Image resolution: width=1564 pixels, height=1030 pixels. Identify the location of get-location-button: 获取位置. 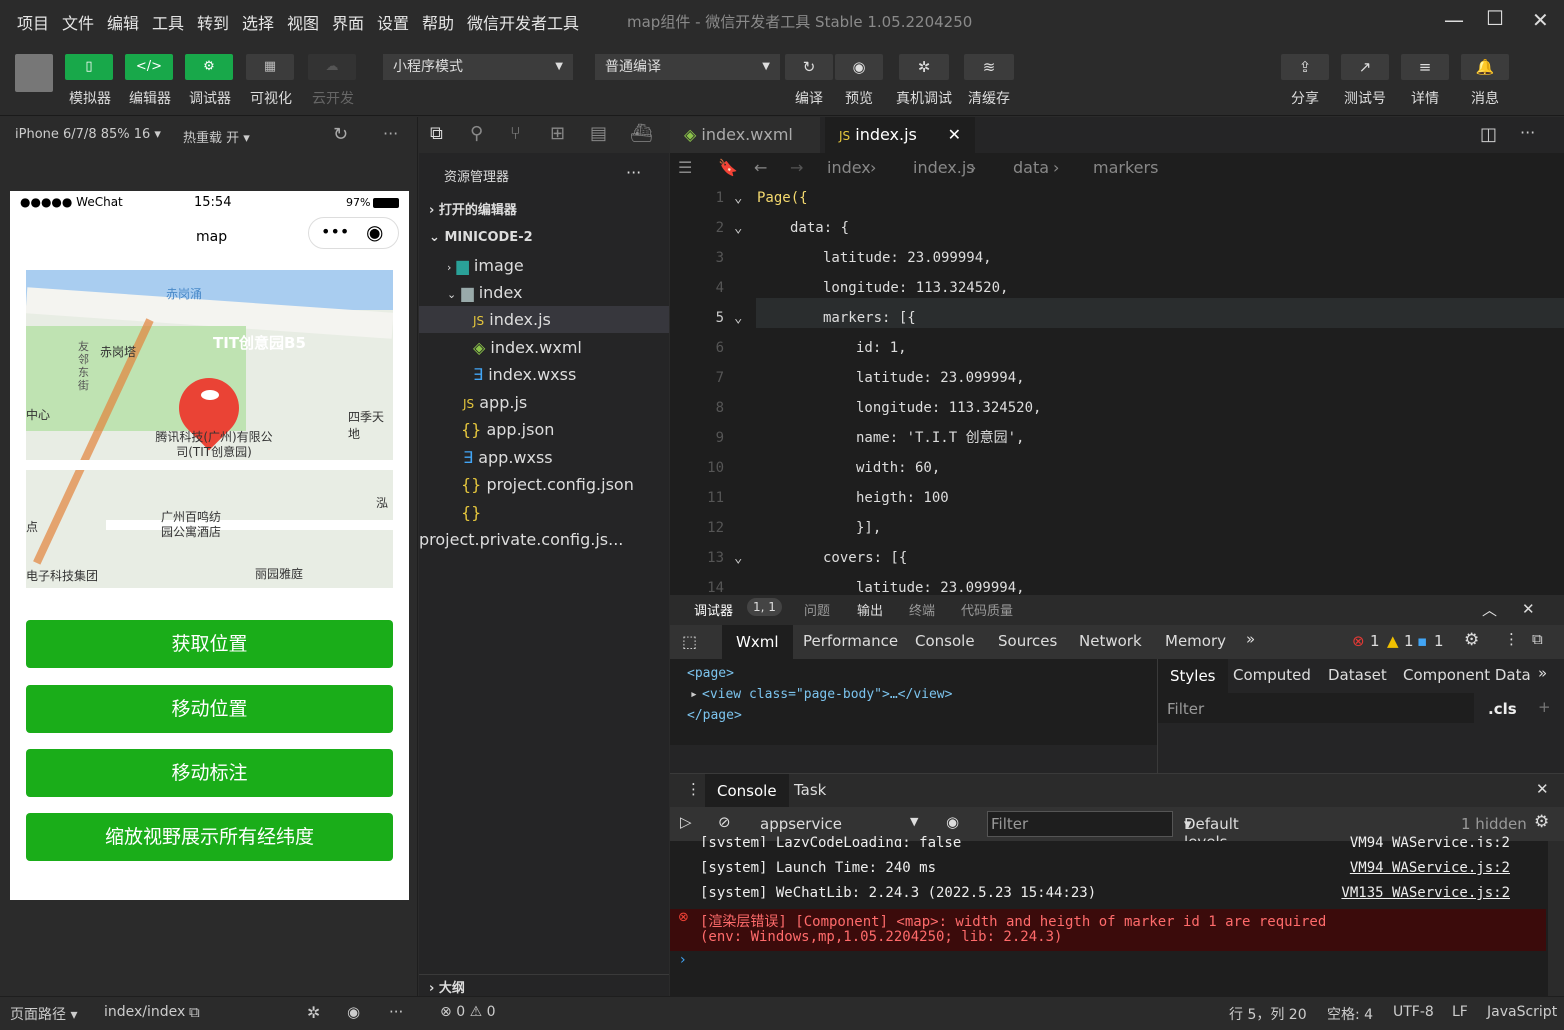
(209, 644).